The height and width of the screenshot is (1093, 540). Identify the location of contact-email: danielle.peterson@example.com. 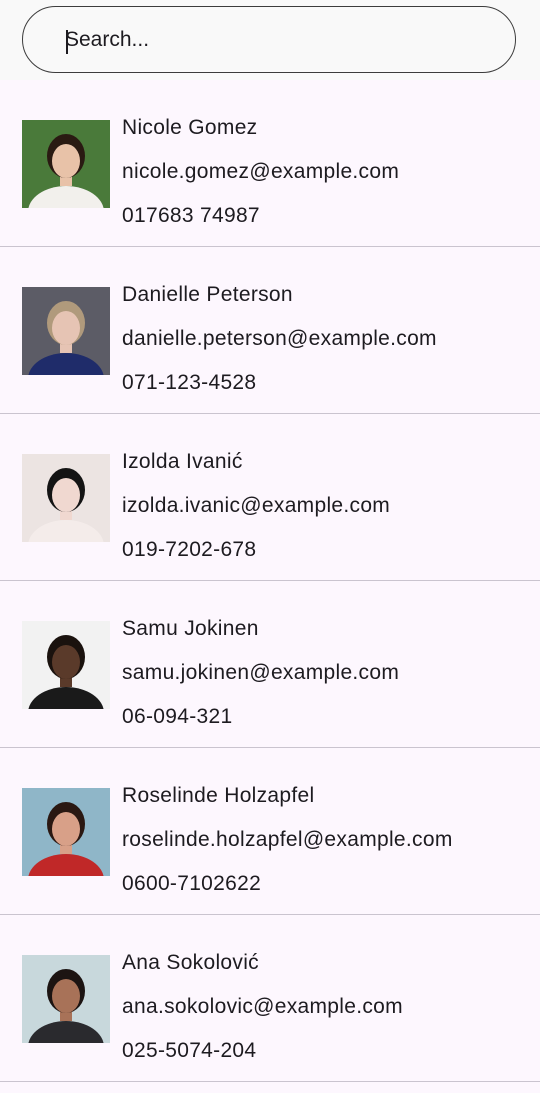
(279, 338).